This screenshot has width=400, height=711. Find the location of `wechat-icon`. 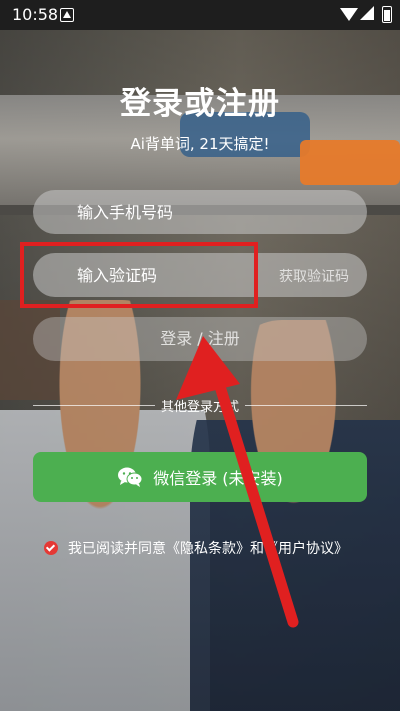

wechat-icon is located at coordinates (130, 477).